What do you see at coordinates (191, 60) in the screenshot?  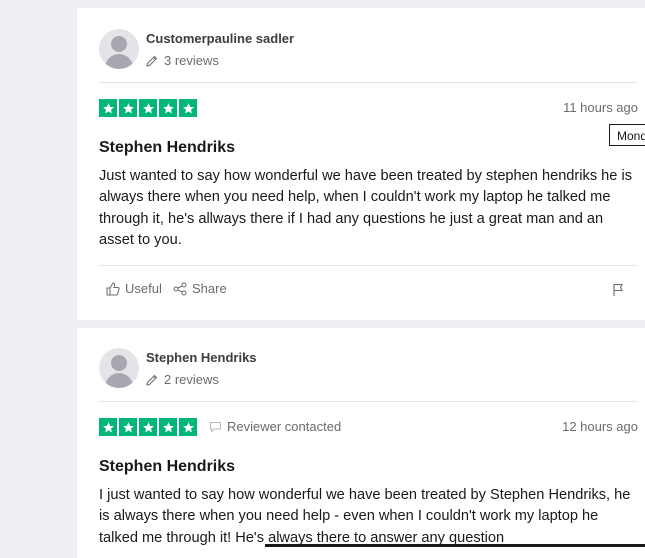 I see `review-count-label: 3 reviews` at bounding box center [191, 60].